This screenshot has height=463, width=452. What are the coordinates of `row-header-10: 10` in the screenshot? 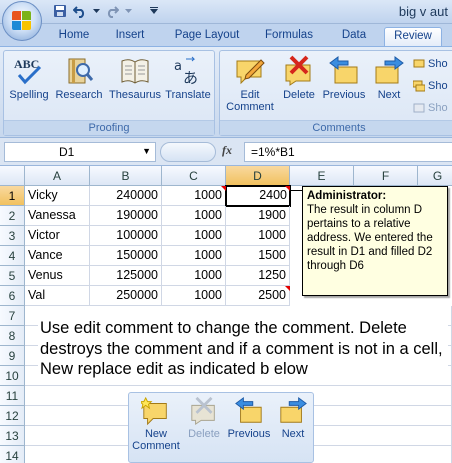 It's located at (12, 376).